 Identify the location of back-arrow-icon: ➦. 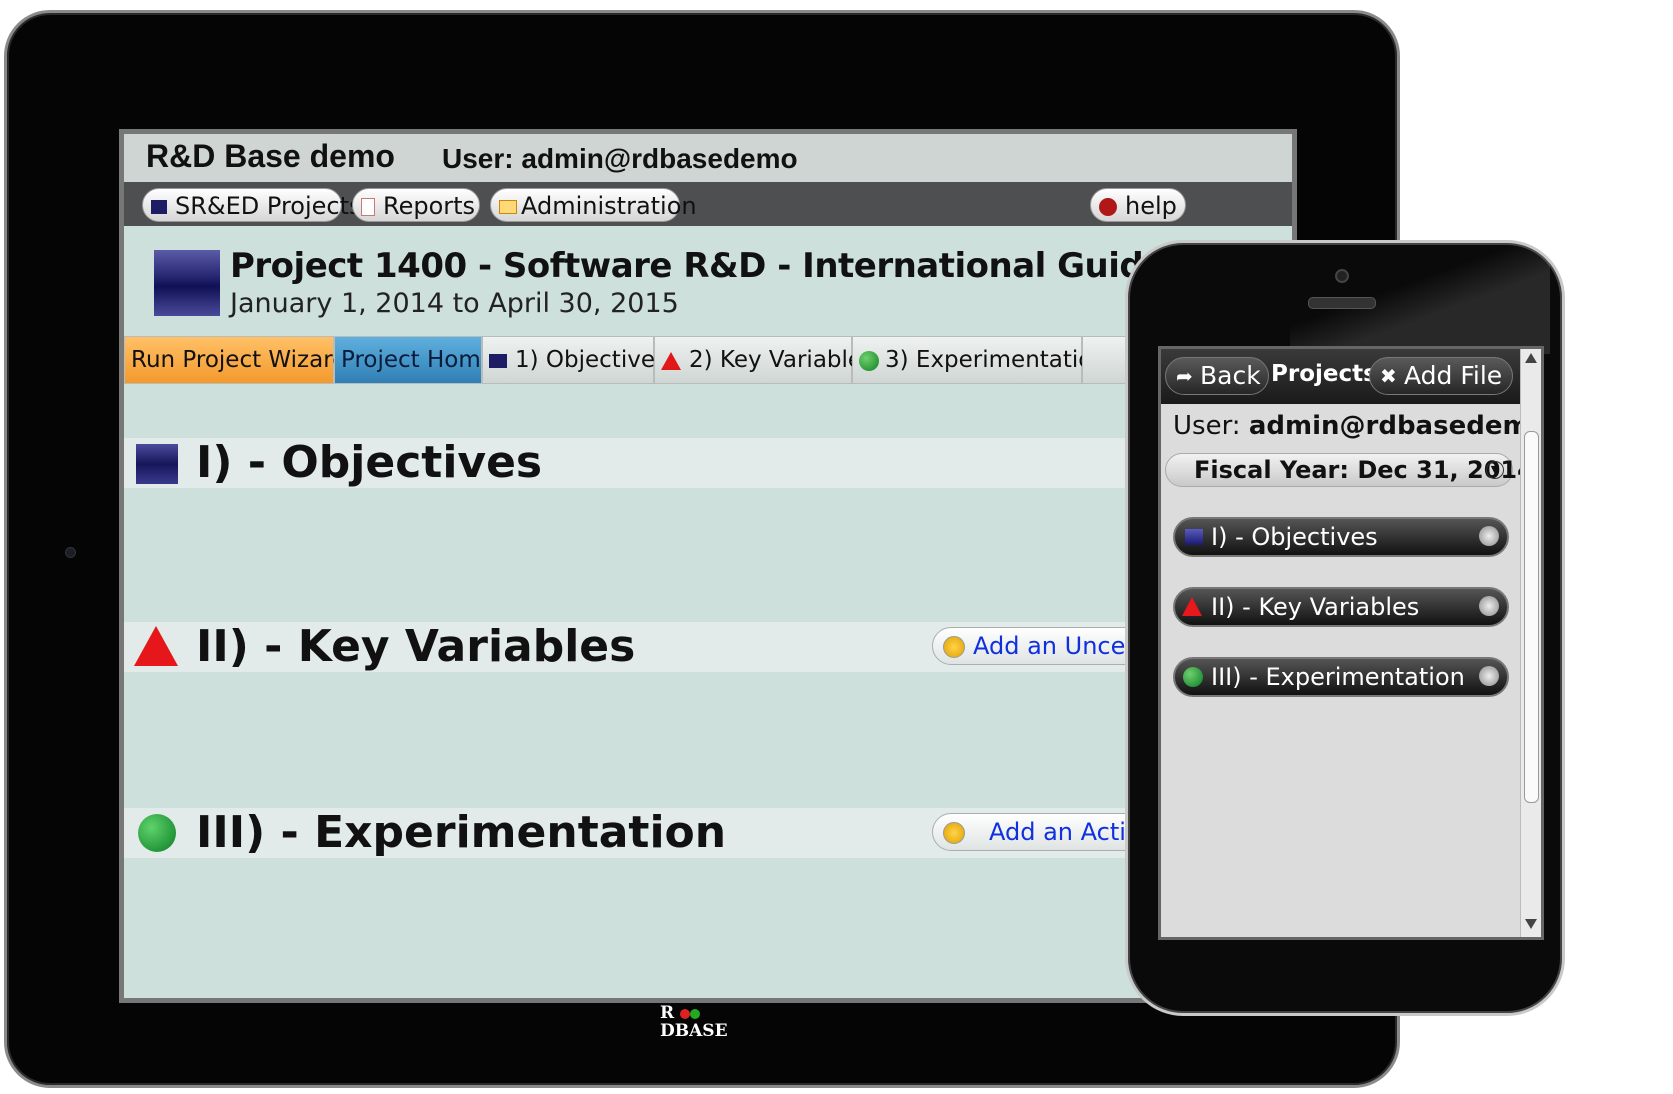
(1184, 376).